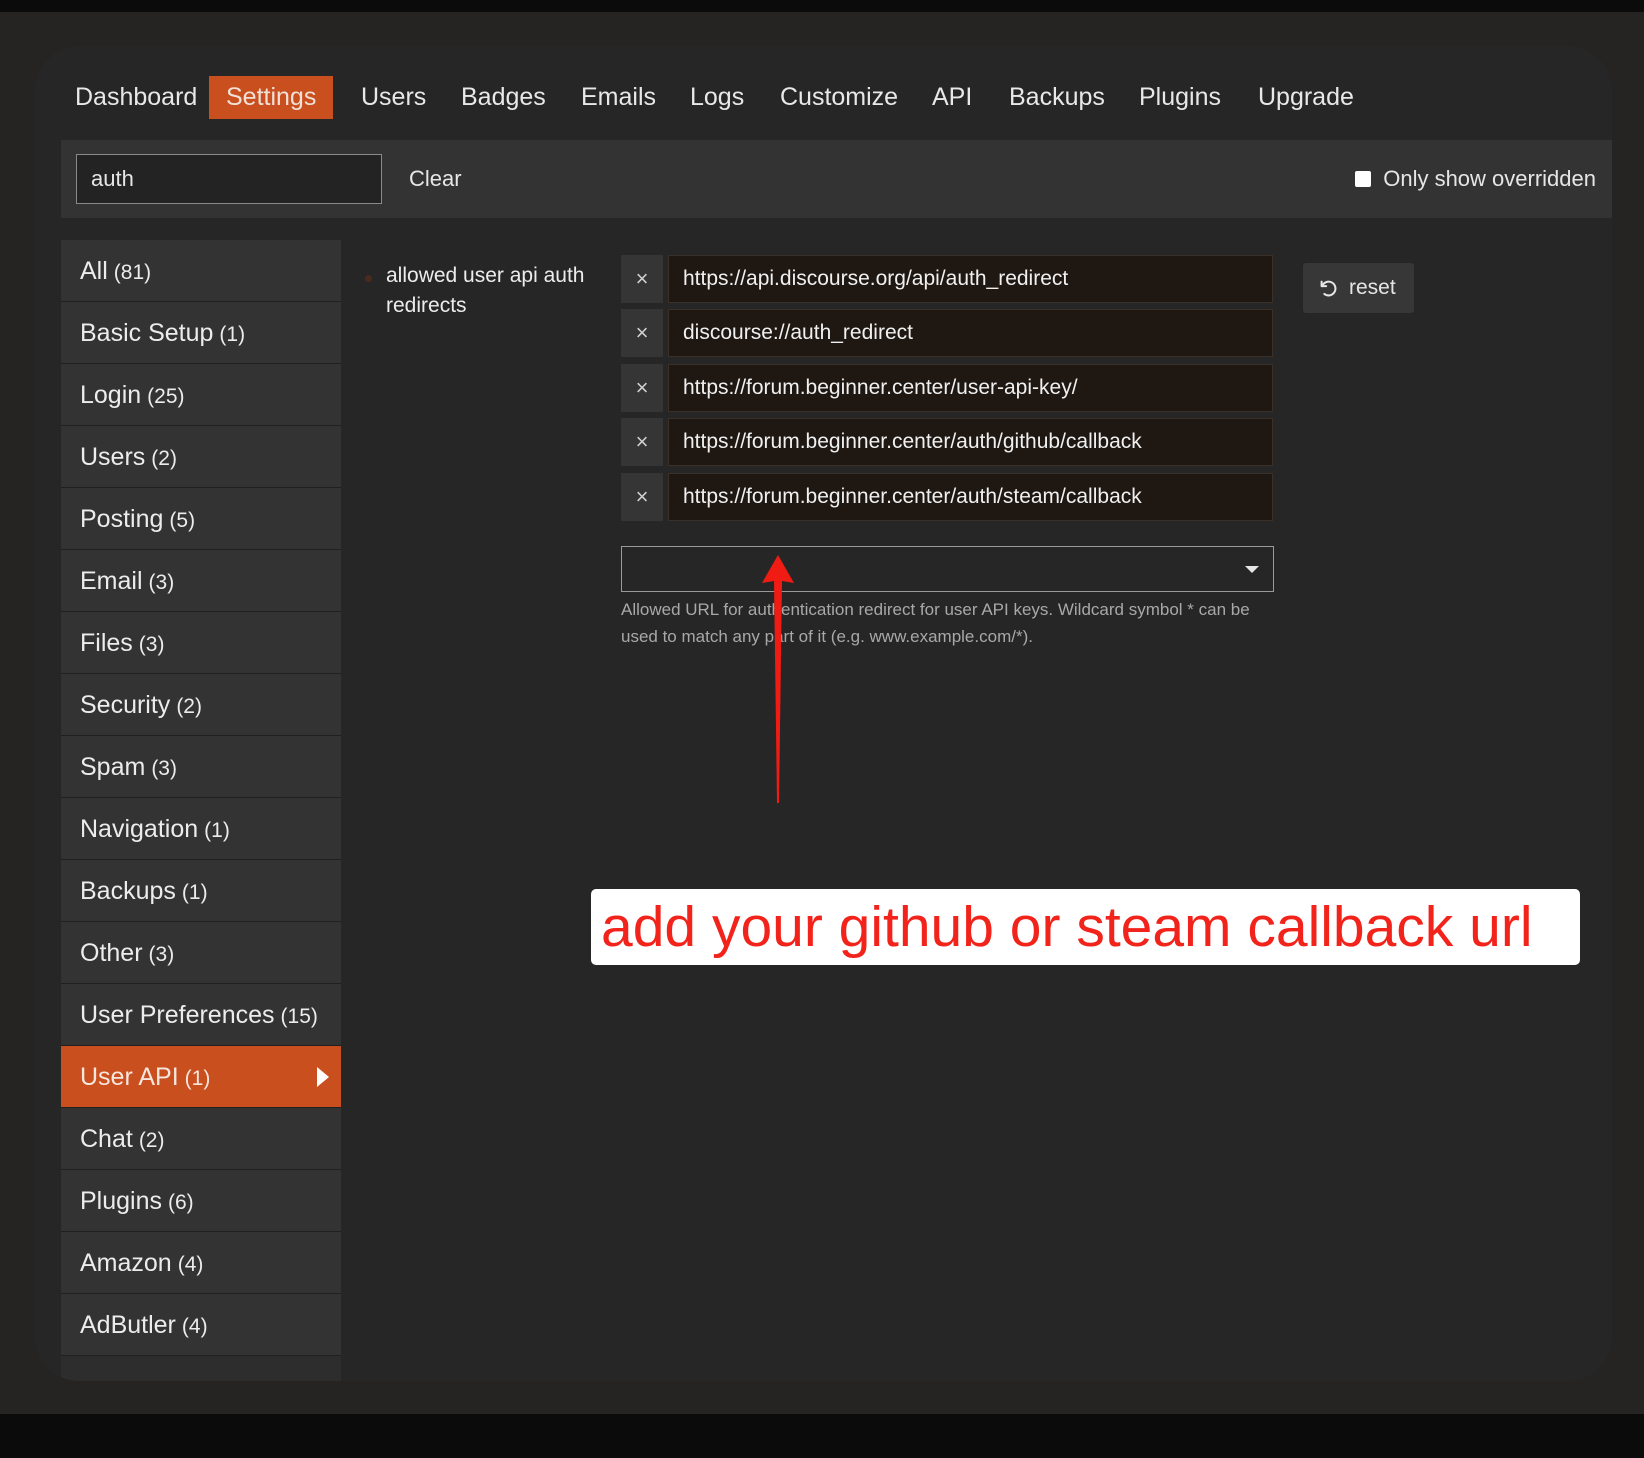  What do you see at coordinates (778, 679) in the screenshot?
I see `annotation-arrow` at bounding box center [778, 679].